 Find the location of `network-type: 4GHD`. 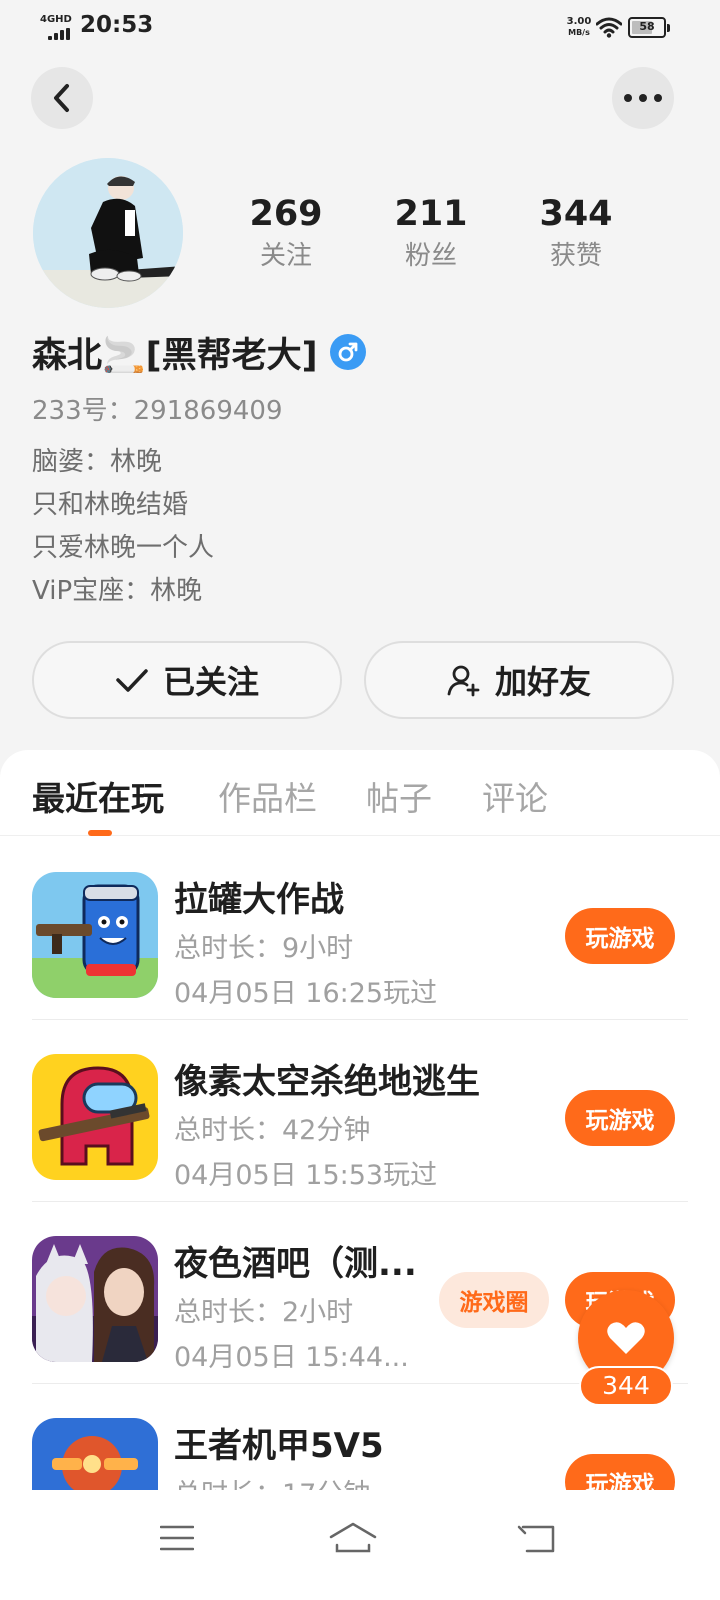

network-type: 4GHD is located at coordinates (56, 19).